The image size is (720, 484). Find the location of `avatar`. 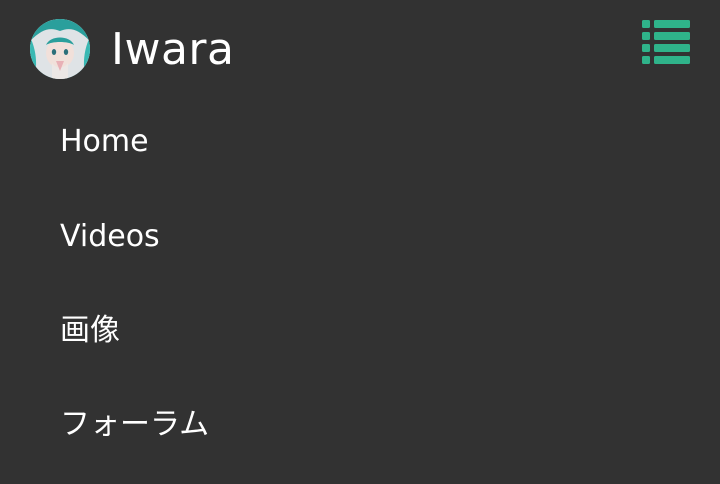

avatar is located at coordinates (60, 49).